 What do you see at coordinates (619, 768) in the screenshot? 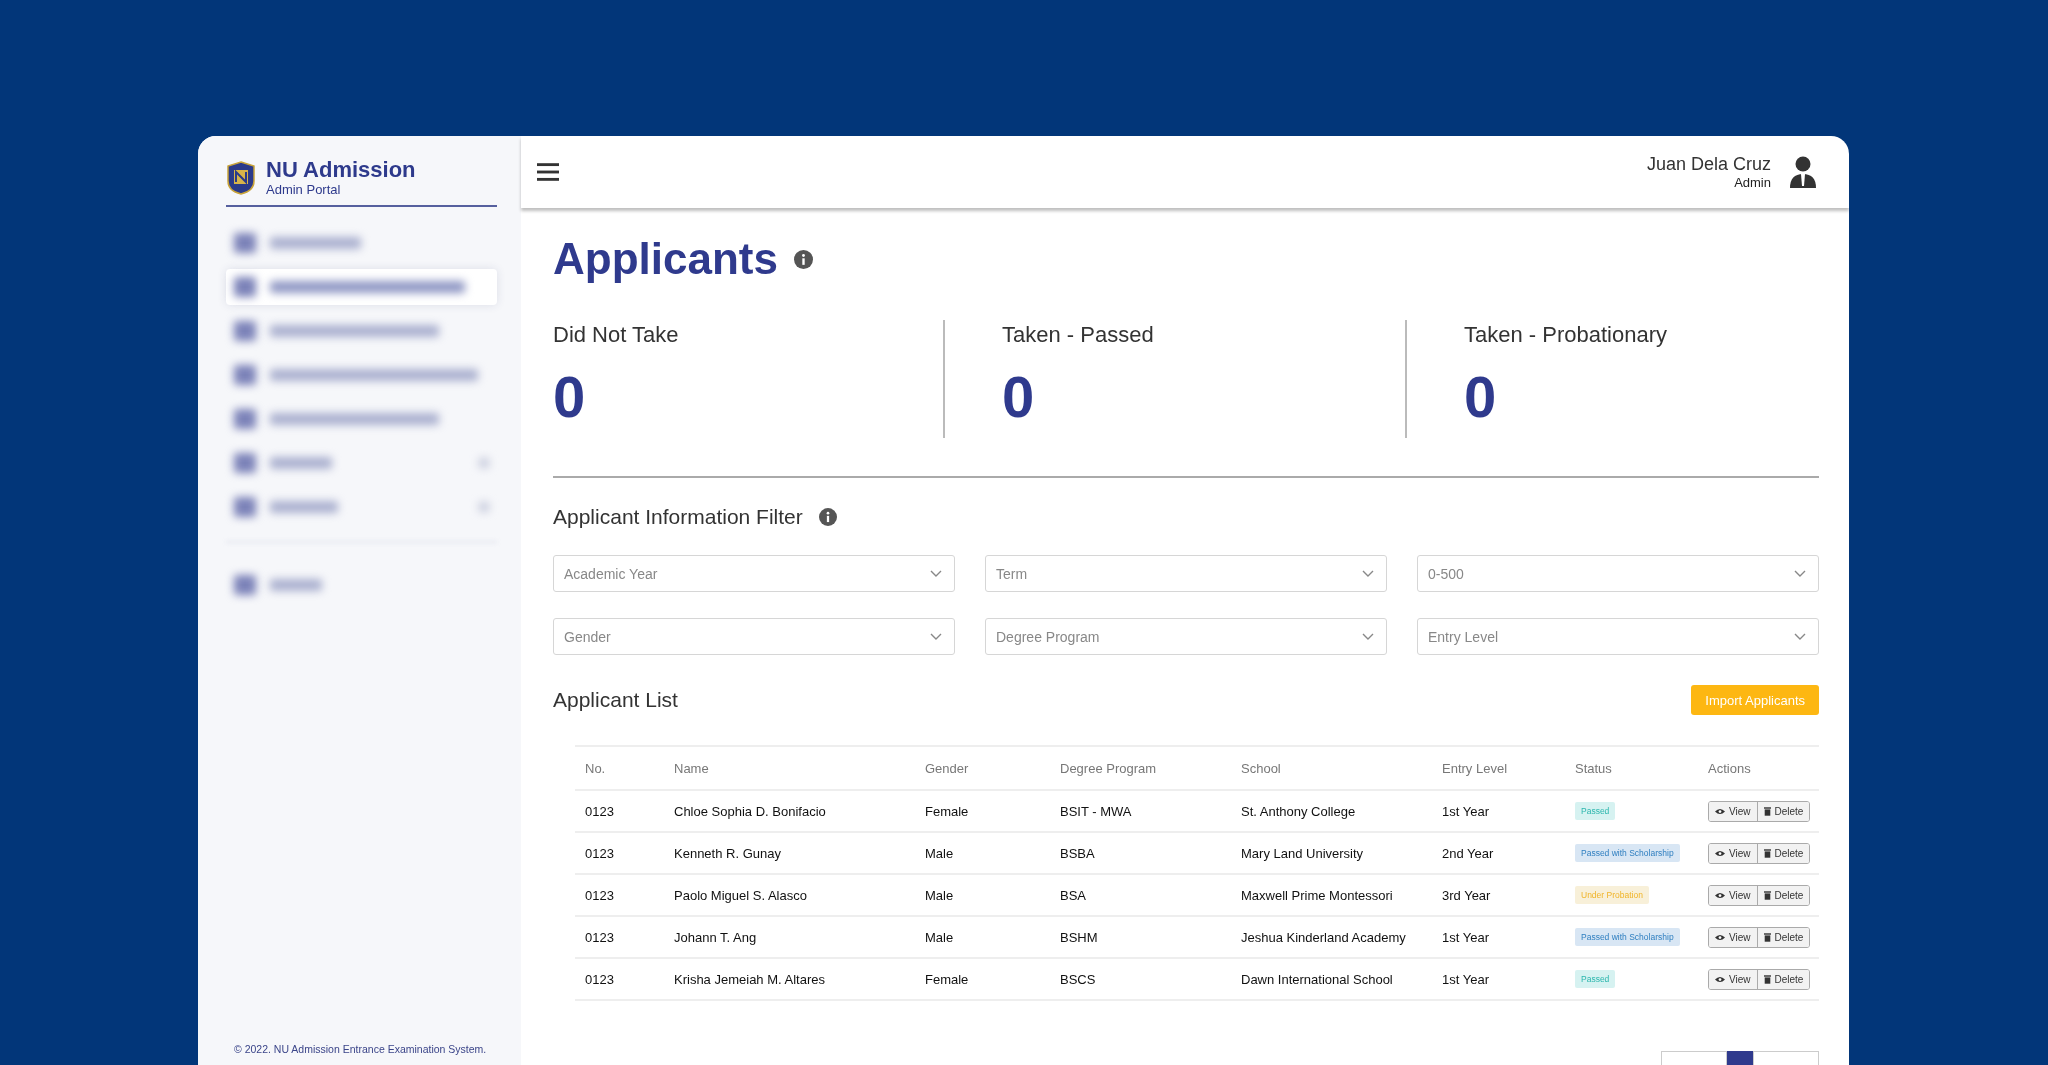
I see `column-header: No.` at bounding box center [619, 768].